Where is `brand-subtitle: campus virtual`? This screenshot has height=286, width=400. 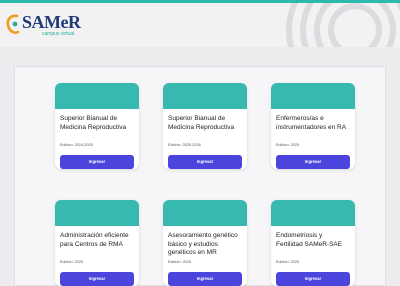 brand-subtitle: campus virtual is located at coordinates (58, 34).